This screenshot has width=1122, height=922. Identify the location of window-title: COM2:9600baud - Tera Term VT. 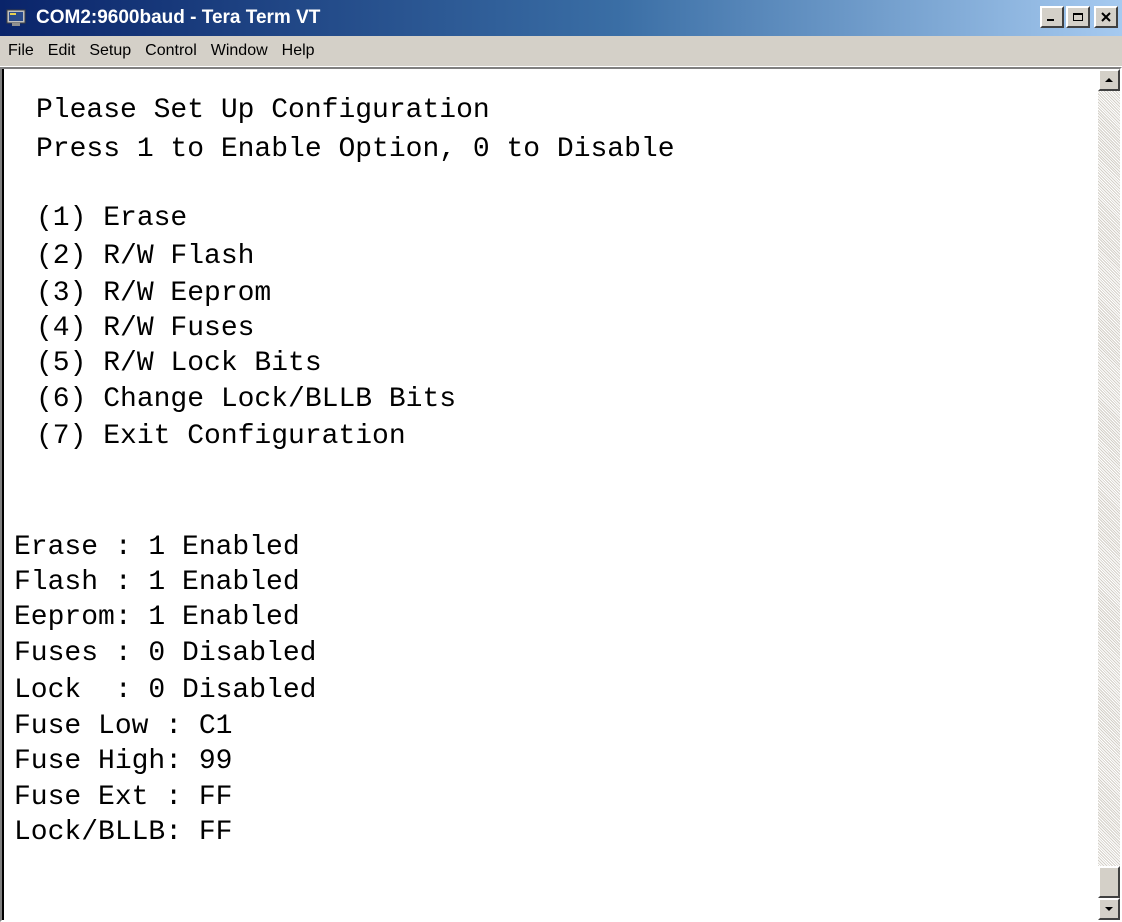
(178, 17).